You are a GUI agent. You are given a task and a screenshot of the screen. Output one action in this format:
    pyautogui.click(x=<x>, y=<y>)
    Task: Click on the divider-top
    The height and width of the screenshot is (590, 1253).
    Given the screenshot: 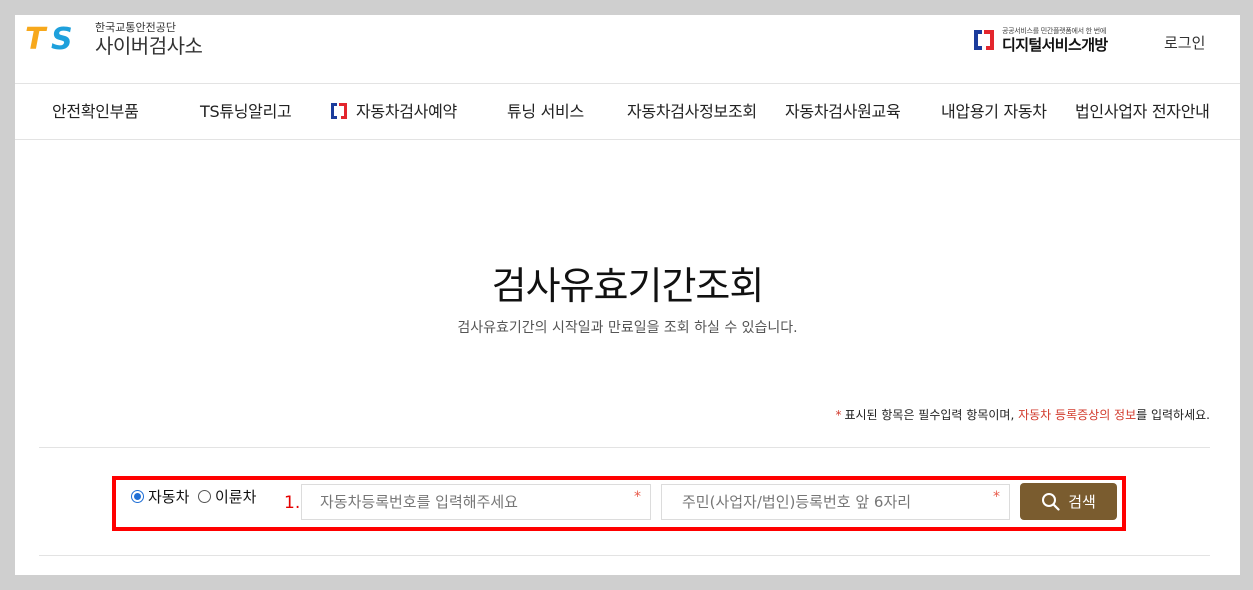 What is the action you would take?
    pyautogui.click(x=624, y=447)
    